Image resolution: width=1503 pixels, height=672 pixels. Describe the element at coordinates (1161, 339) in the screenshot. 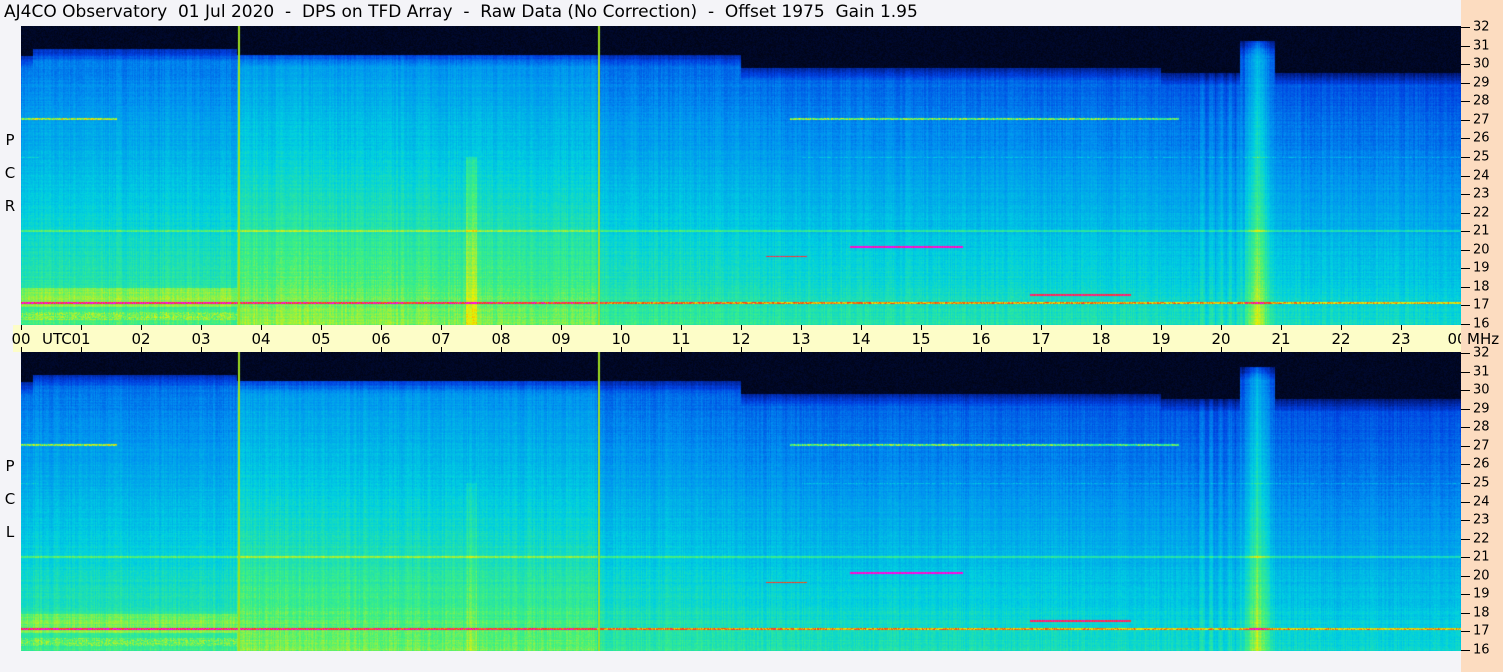

I see `time-tick-label: 19` at that location.